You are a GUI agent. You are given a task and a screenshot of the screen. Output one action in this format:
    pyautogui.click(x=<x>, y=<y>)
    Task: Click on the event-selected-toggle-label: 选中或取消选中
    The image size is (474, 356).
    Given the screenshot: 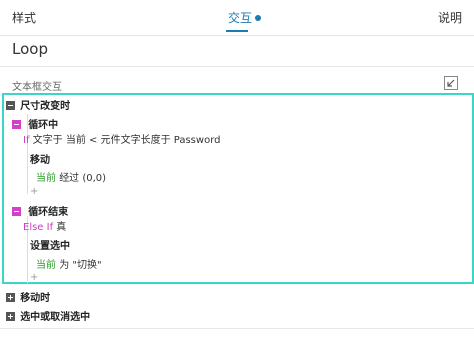 What is the action you would take?
    pyautogui.click(x=55, y=317)
    